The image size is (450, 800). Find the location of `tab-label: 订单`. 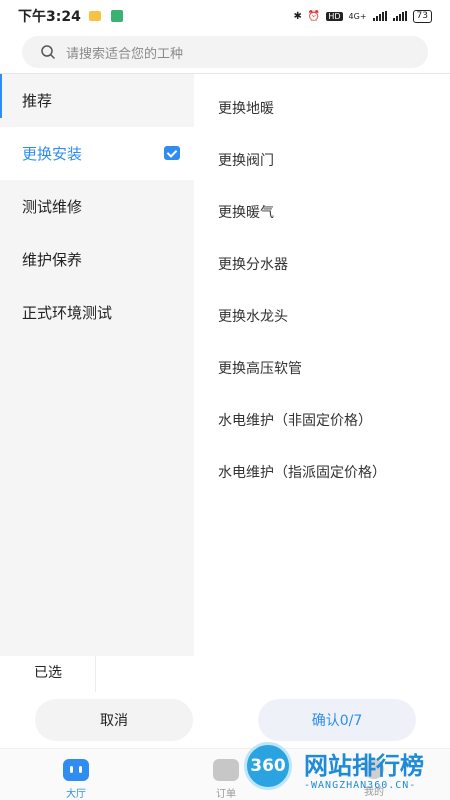

tab-label: 订单 is located at coordinates (226, 794).